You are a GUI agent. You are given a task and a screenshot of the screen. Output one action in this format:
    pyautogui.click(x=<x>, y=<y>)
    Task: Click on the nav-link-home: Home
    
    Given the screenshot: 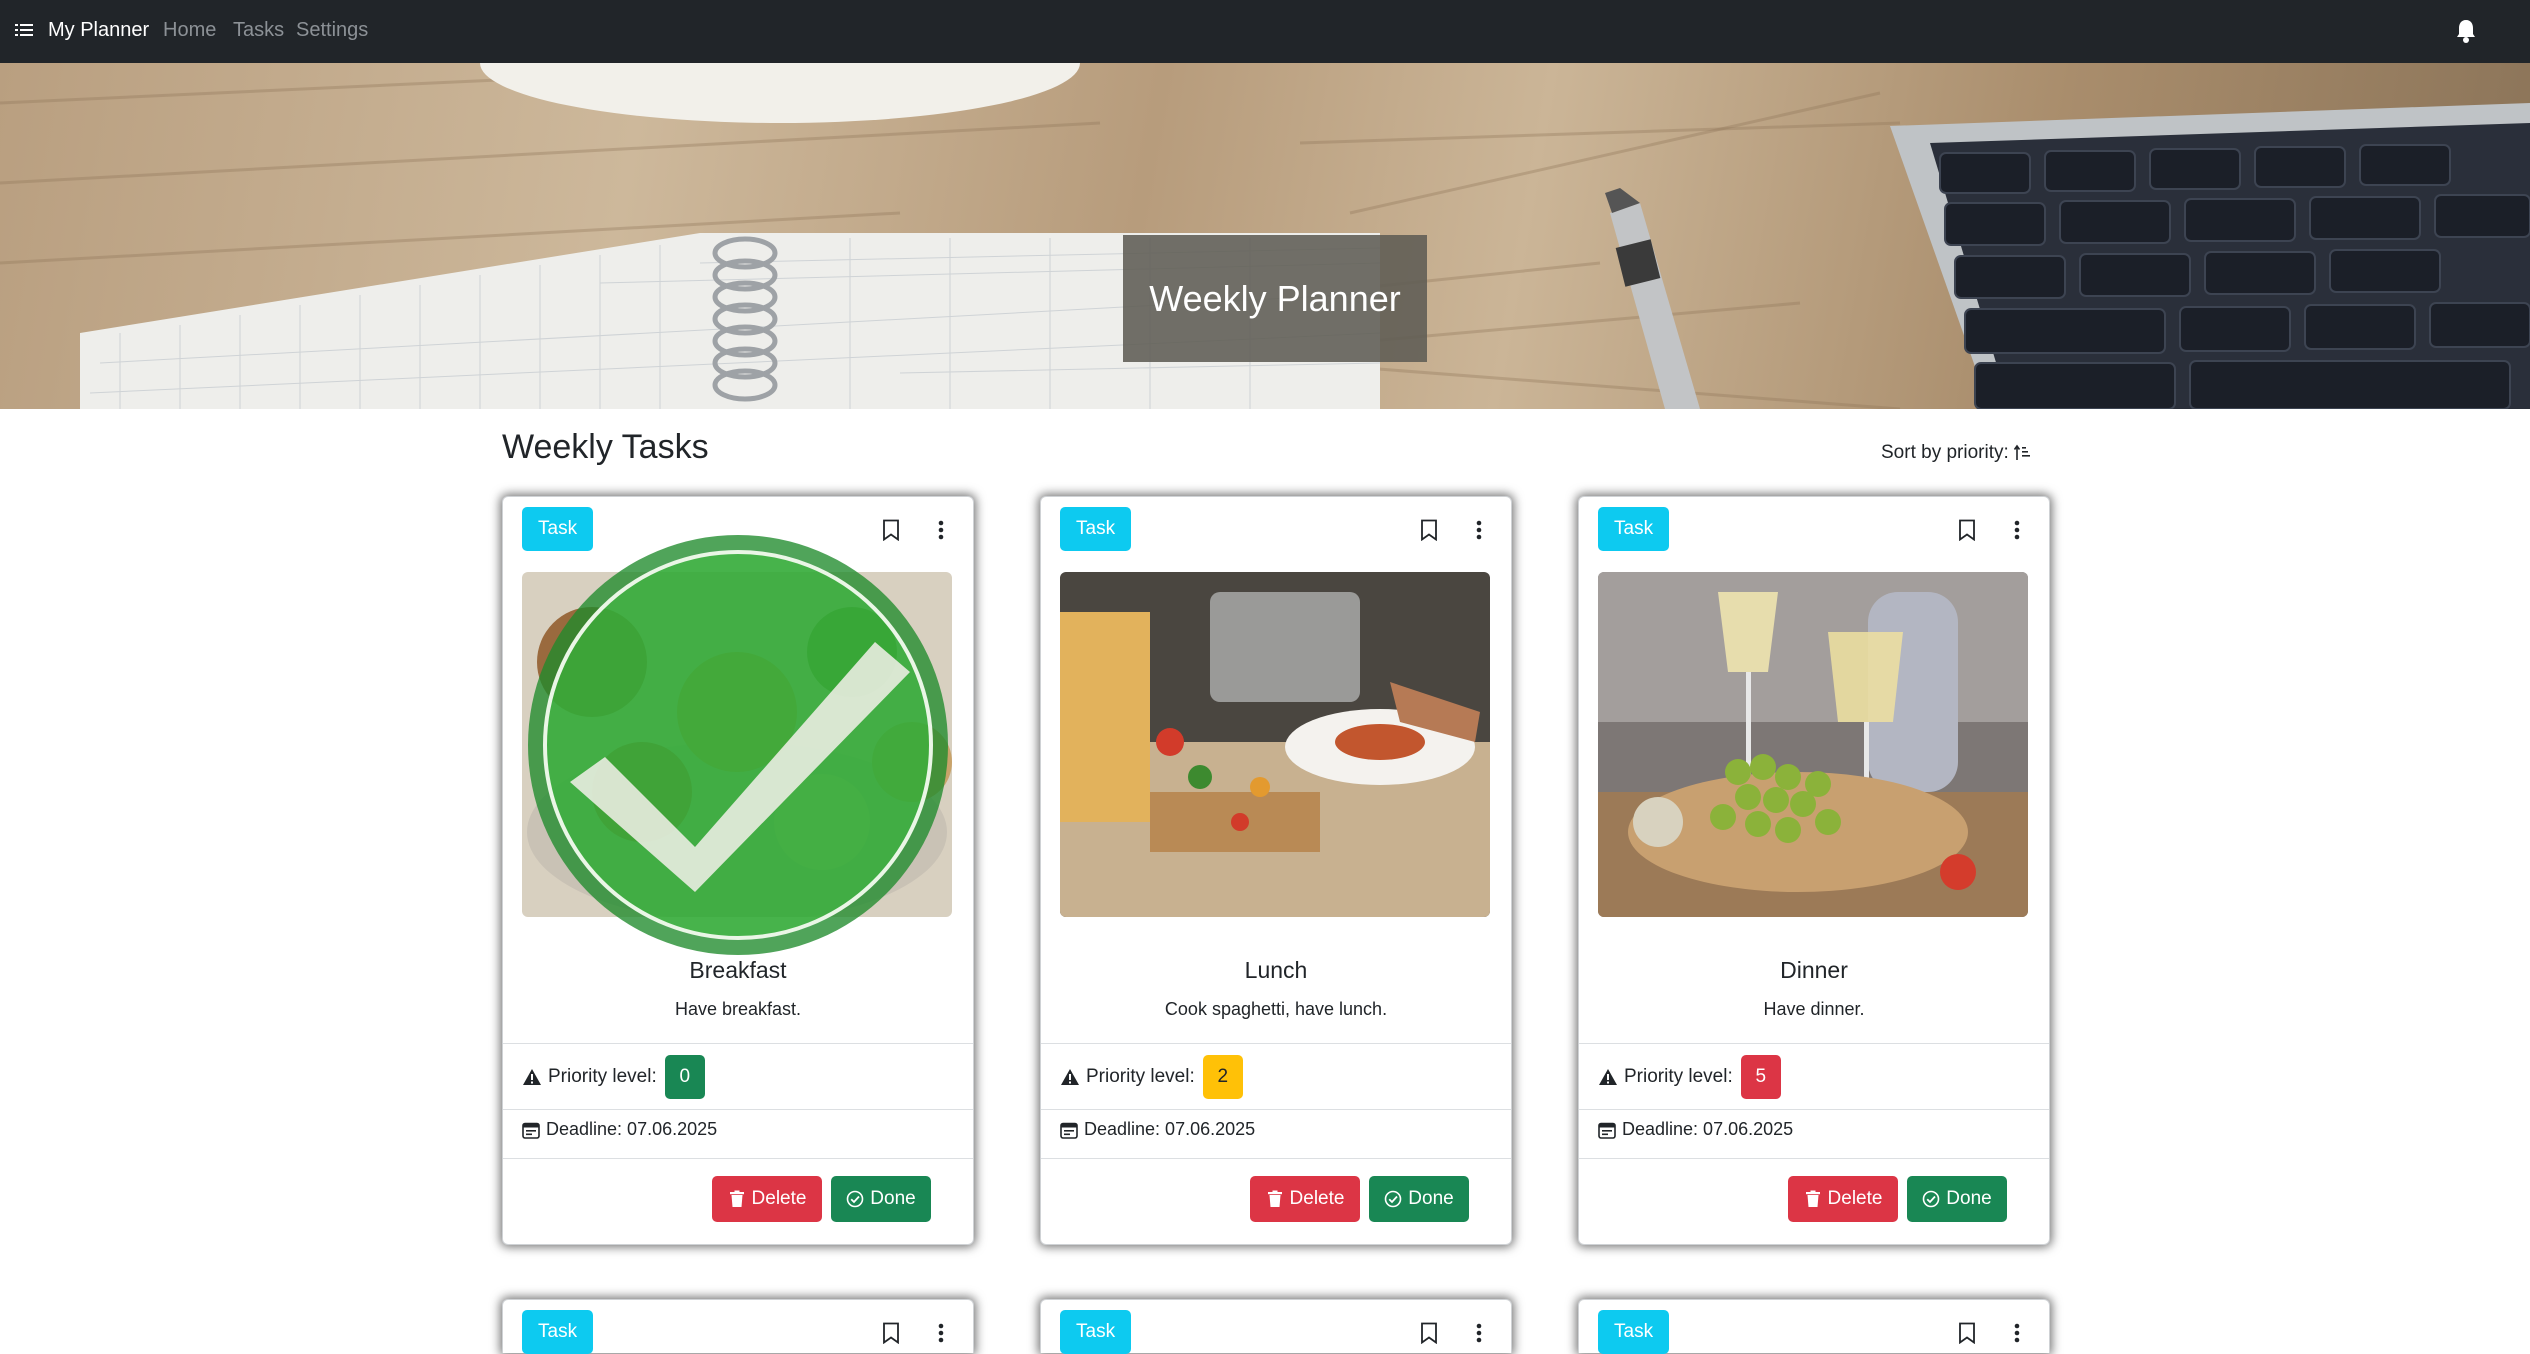 What is the action you would take?
    pyautogui.click(x=189, y=30)
    